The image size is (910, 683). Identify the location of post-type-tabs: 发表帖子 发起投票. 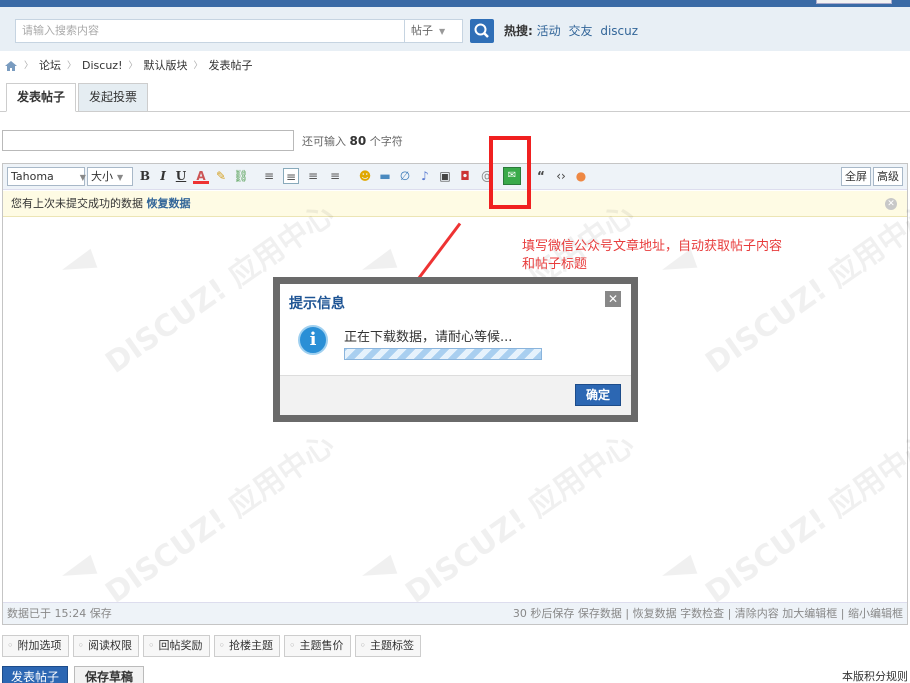
(78, 97).